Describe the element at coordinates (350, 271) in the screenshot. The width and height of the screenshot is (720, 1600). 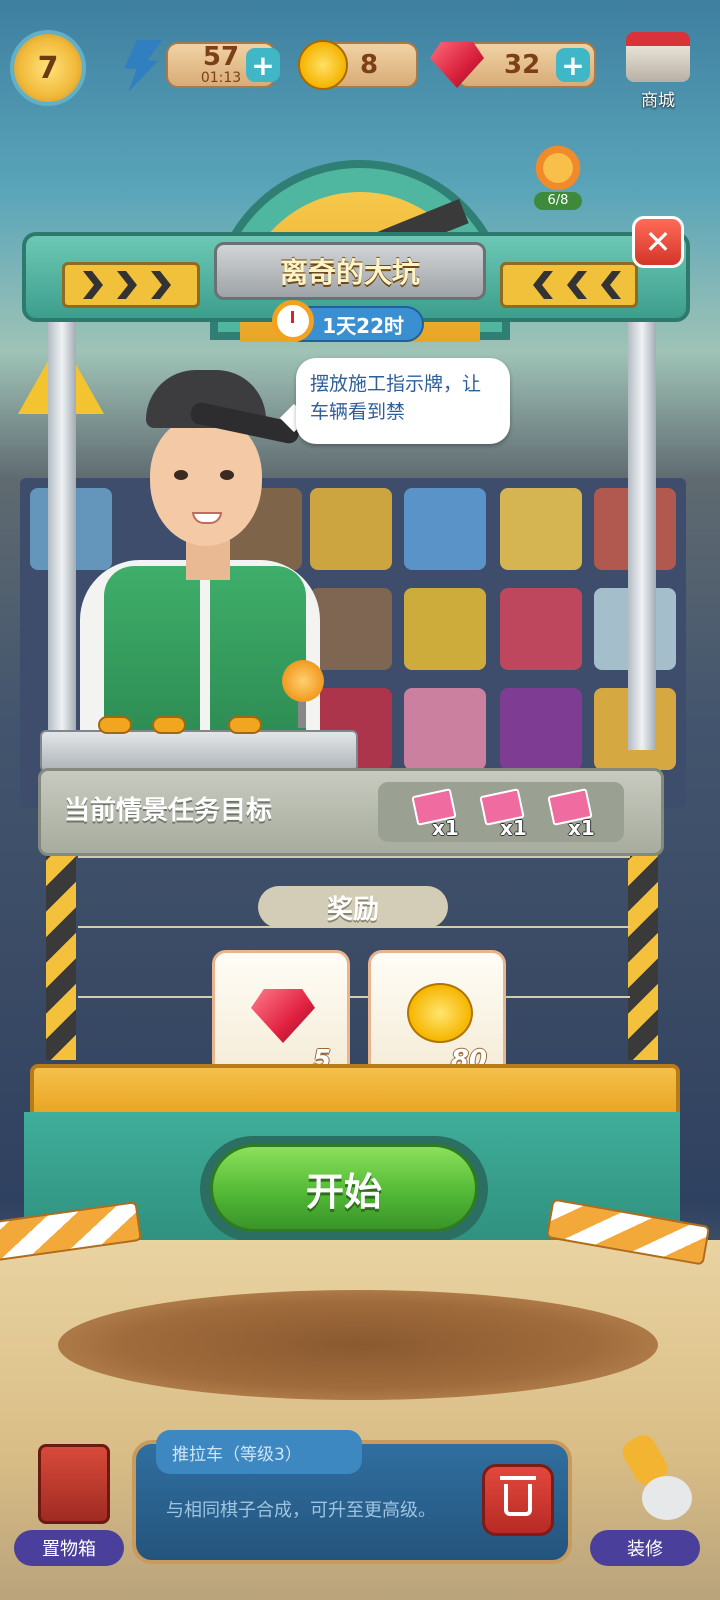
I see `popup-title: 离奇的大坑` at that location.